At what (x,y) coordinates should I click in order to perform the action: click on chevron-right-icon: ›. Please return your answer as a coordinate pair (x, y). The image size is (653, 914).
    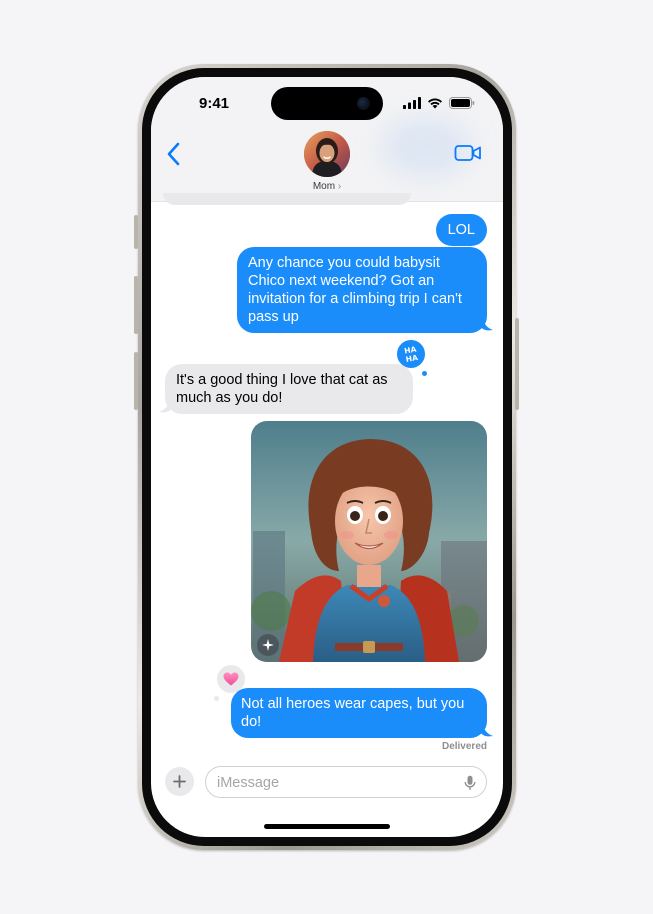
    Looking at the image, I should click on (339, 186).